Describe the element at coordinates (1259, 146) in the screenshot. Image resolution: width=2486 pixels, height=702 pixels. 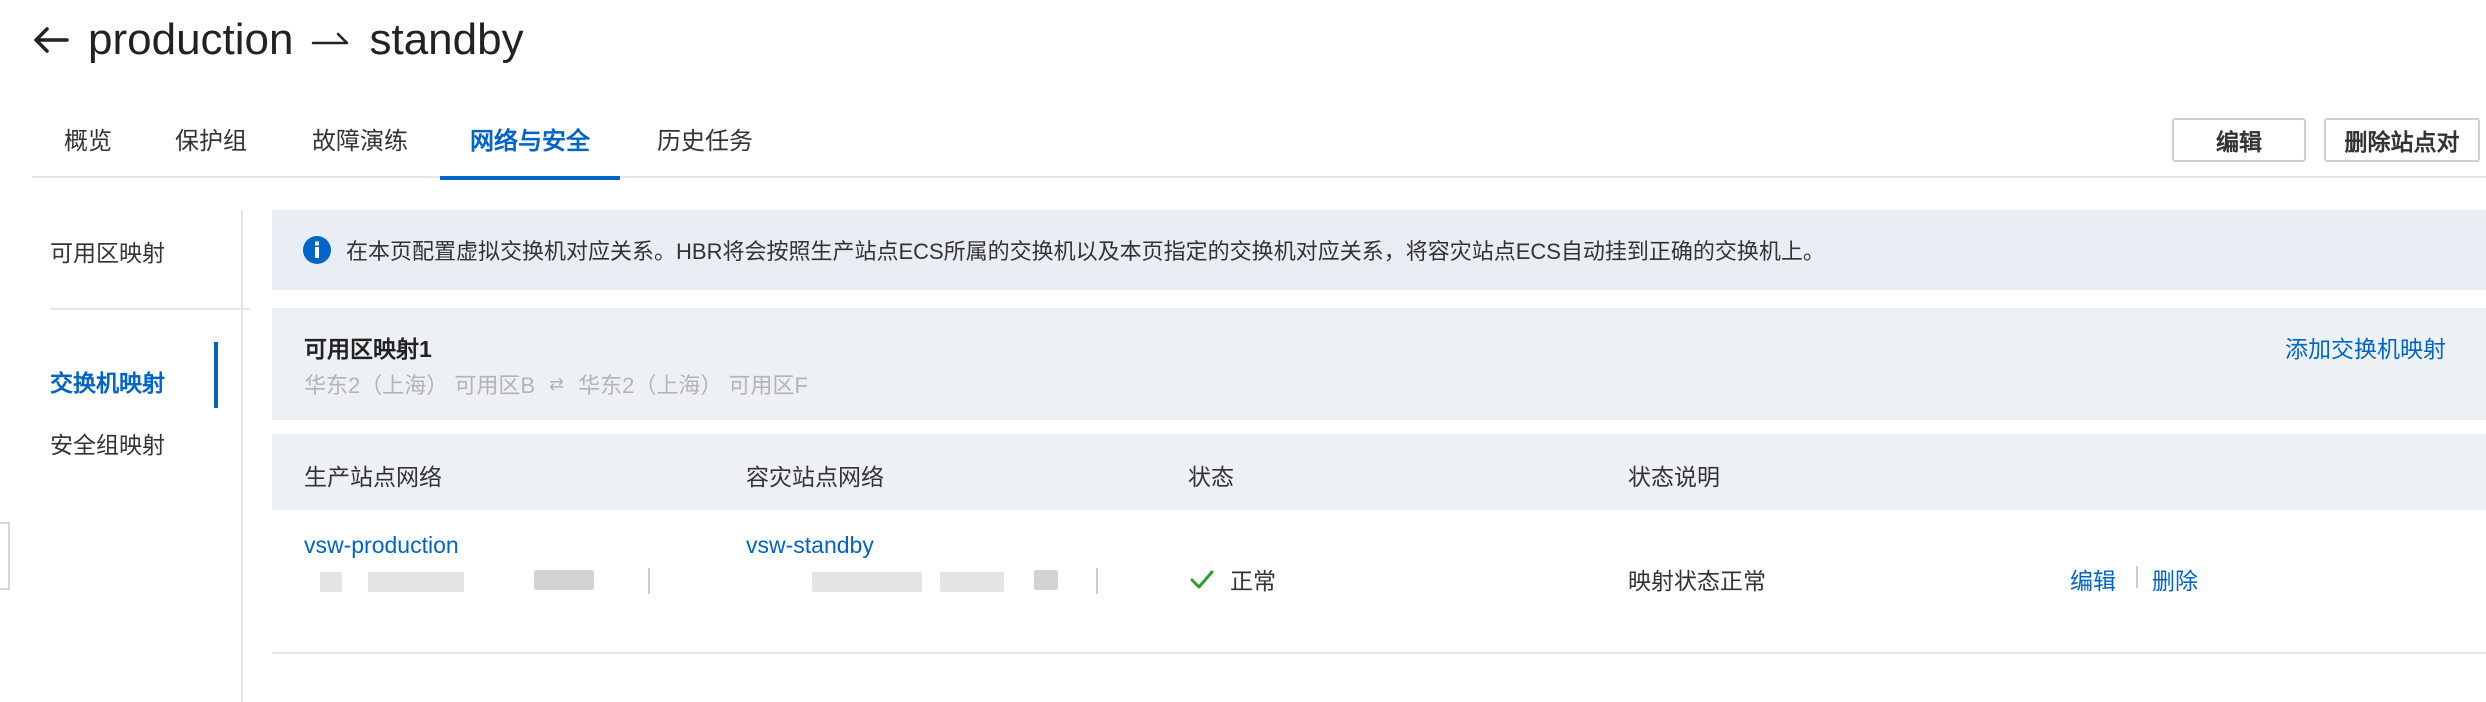
I see `tab-bar: 概览 保护组 故障演练 网络与安全 历史任务` at that location.